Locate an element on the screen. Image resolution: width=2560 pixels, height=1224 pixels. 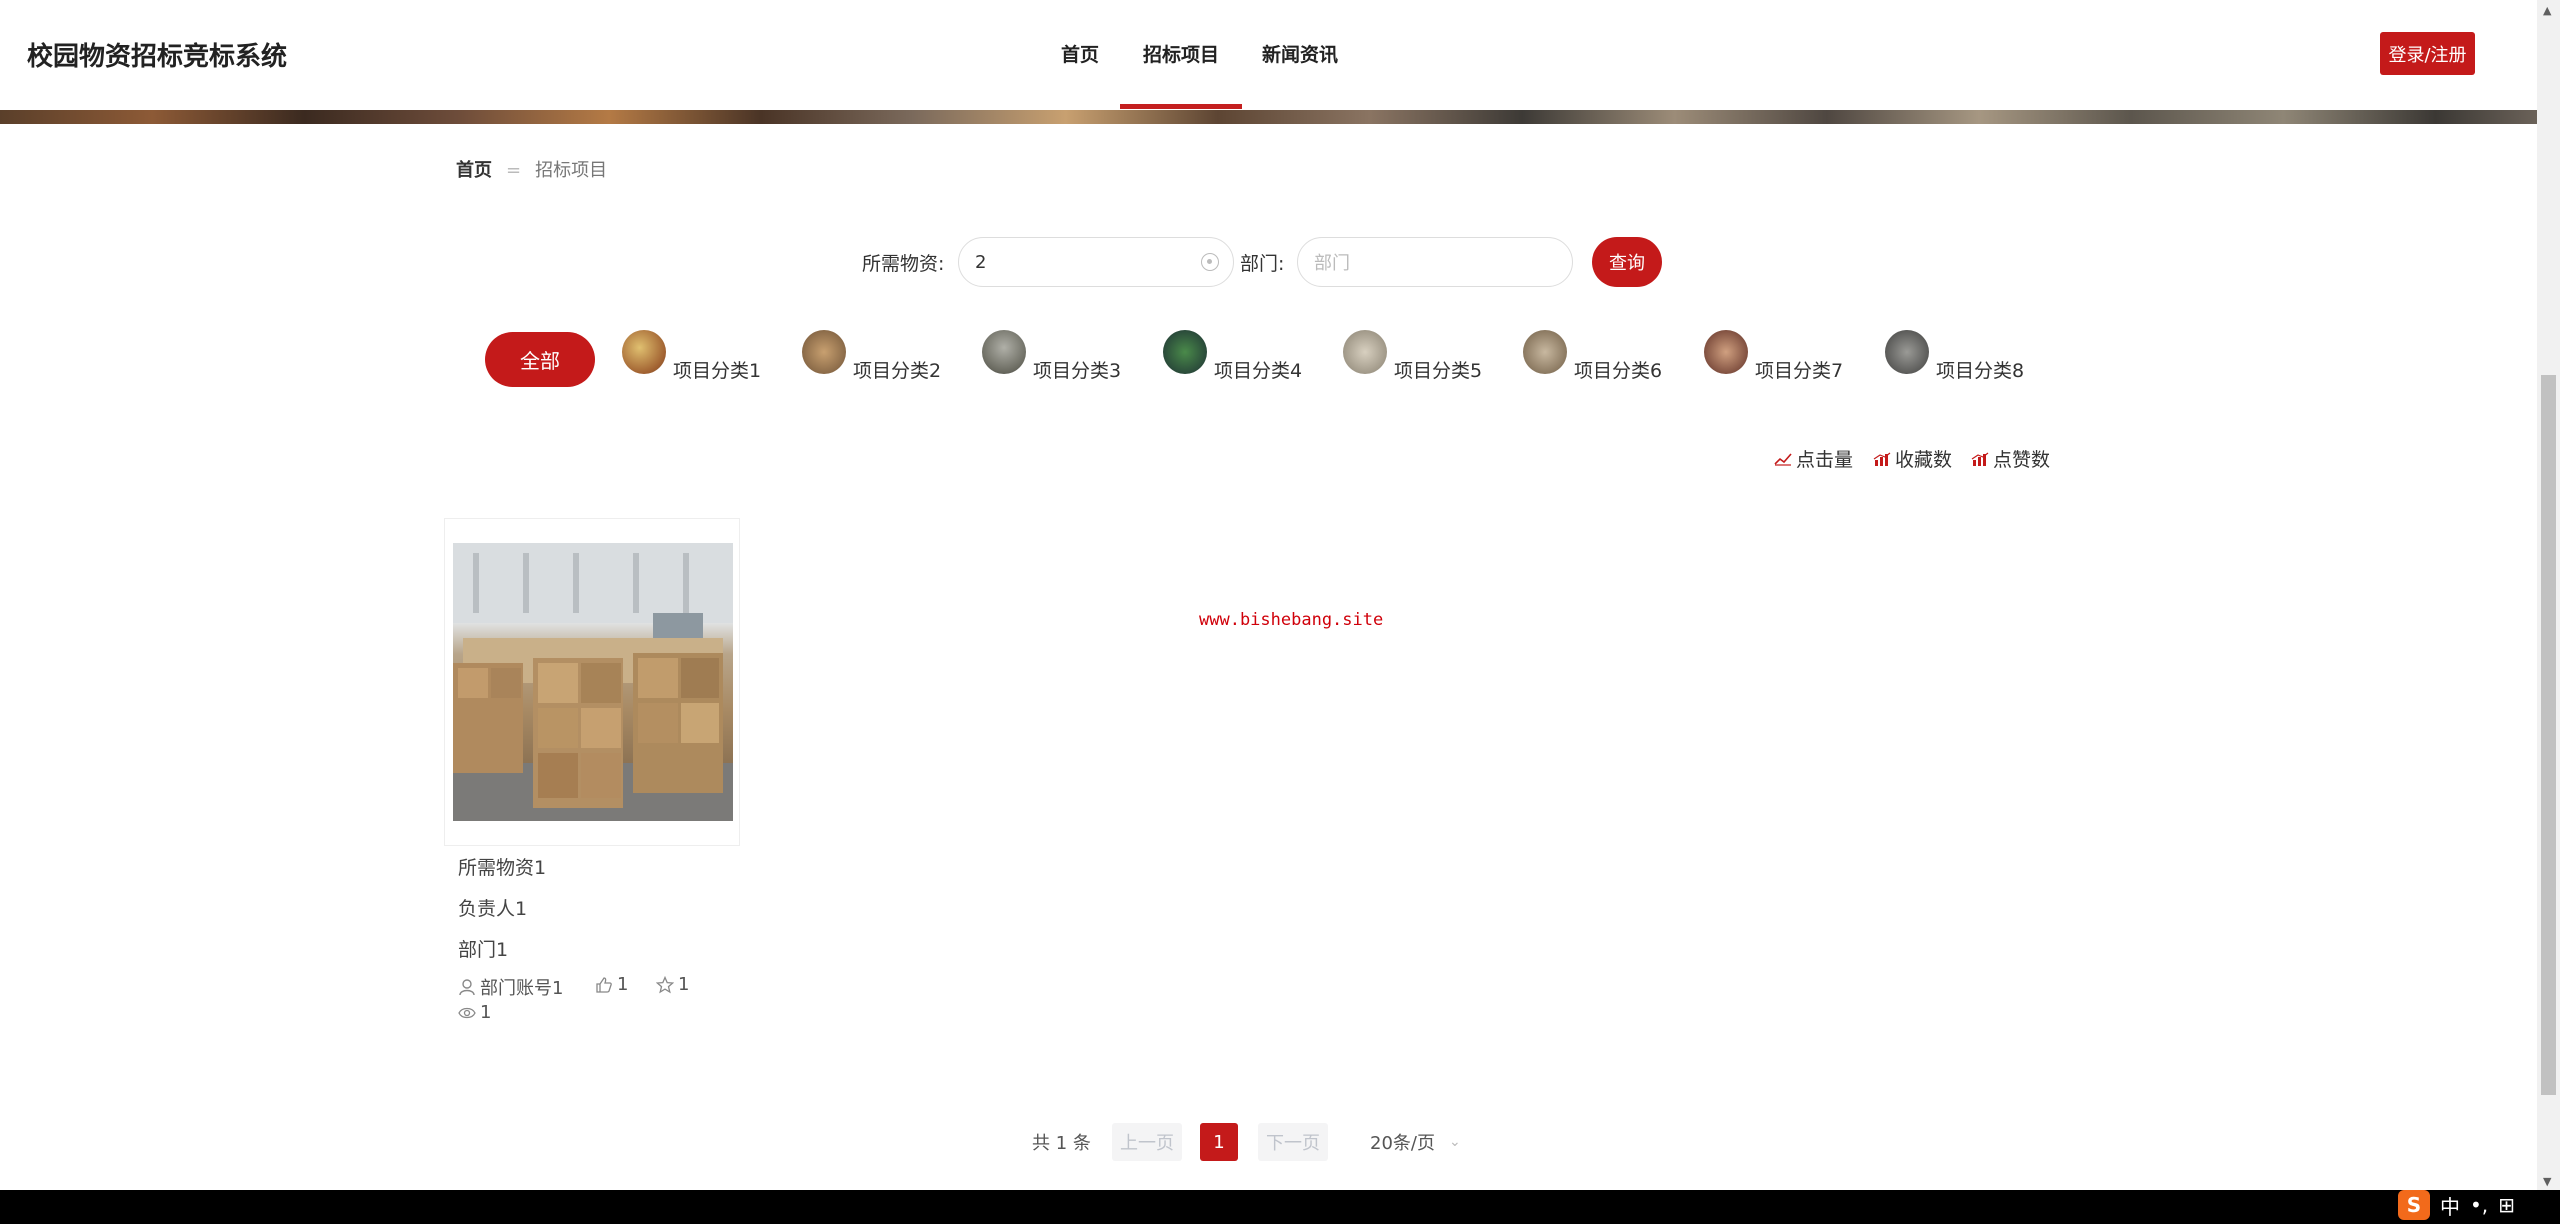
material-label: 所需物资: is located at coordinates (903, 264).